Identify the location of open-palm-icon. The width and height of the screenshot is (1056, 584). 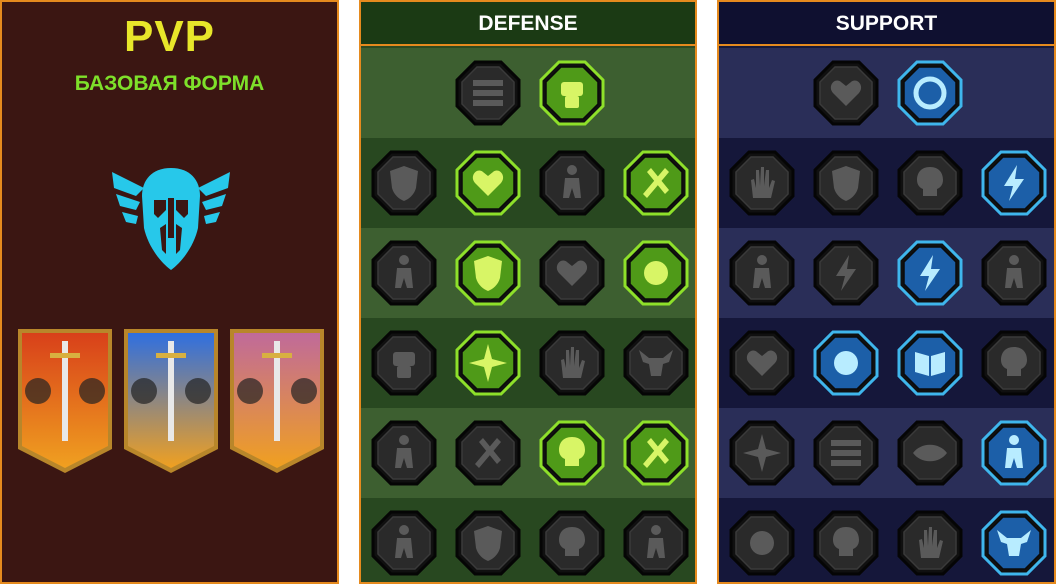
(572, 363).